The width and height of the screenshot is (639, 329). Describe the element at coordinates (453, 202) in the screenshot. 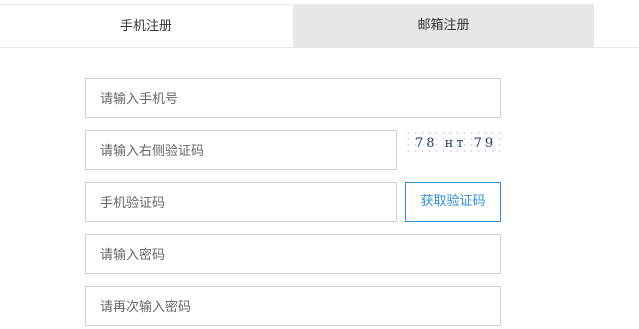

I see `get-code-button: 获取验证码` at that location.